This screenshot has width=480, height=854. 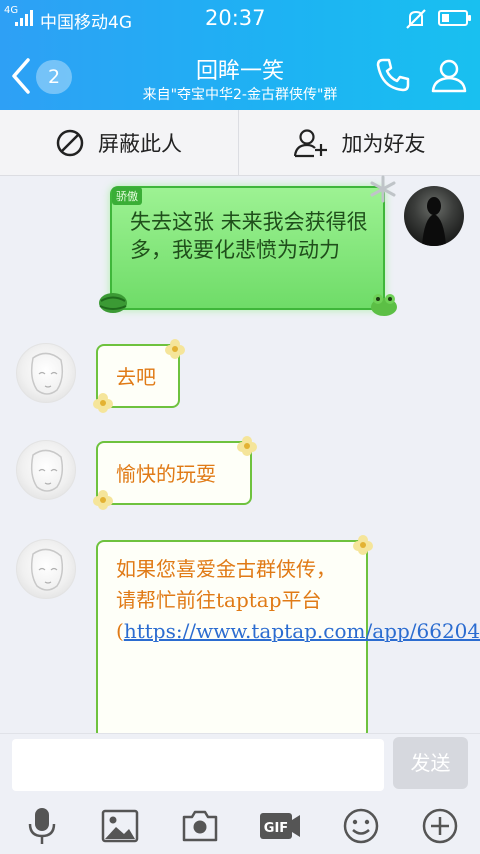 What do you see at coordinates (383, 189) in the screenshot?
I see `snowflake-icon` at bounding box center [383, 189].